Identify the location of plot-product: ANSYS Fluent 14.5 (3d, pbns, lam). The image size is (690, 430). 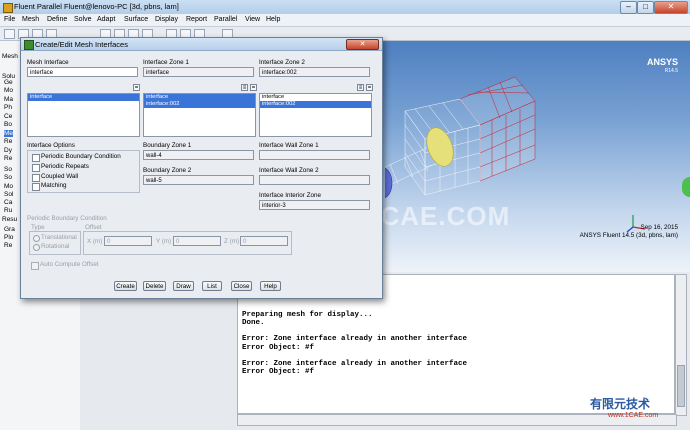
(628, 235).